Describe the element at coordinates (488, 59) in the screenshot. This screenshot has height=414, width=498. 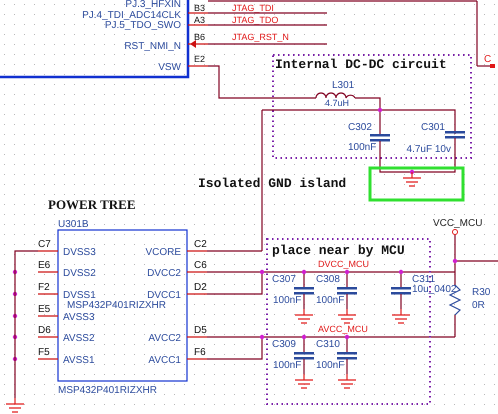
I see `net-label: C` at that location.